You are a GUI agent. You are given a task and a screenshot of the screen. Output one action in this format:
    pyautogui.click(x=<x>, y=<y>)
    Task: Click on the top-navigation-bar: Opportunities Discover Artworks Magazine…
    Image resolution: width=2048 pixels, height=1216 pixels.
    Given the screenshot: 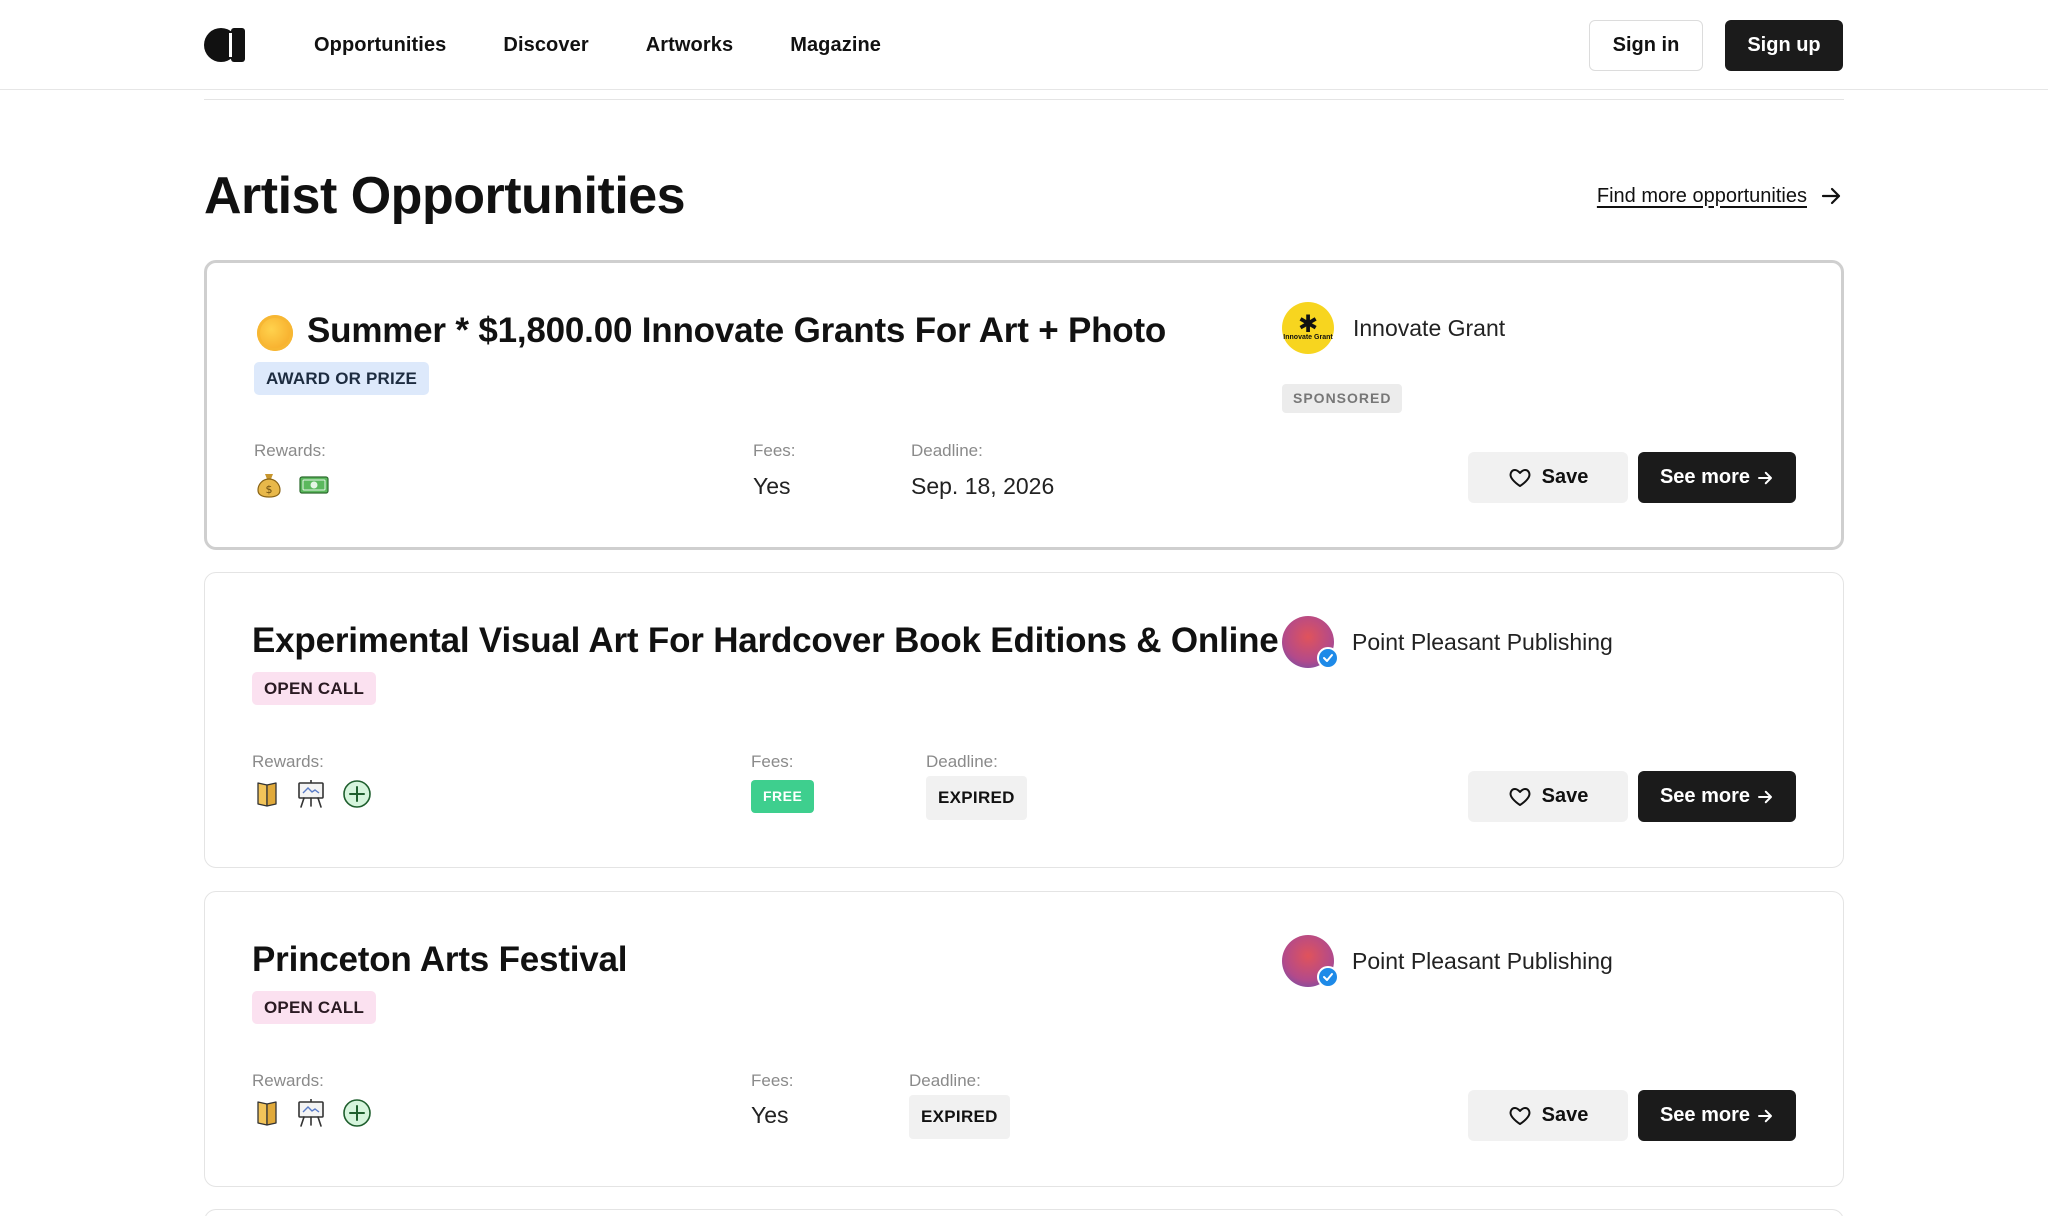 What is the action you would take?
    pyautogui.click(x=1024, y=45)
    